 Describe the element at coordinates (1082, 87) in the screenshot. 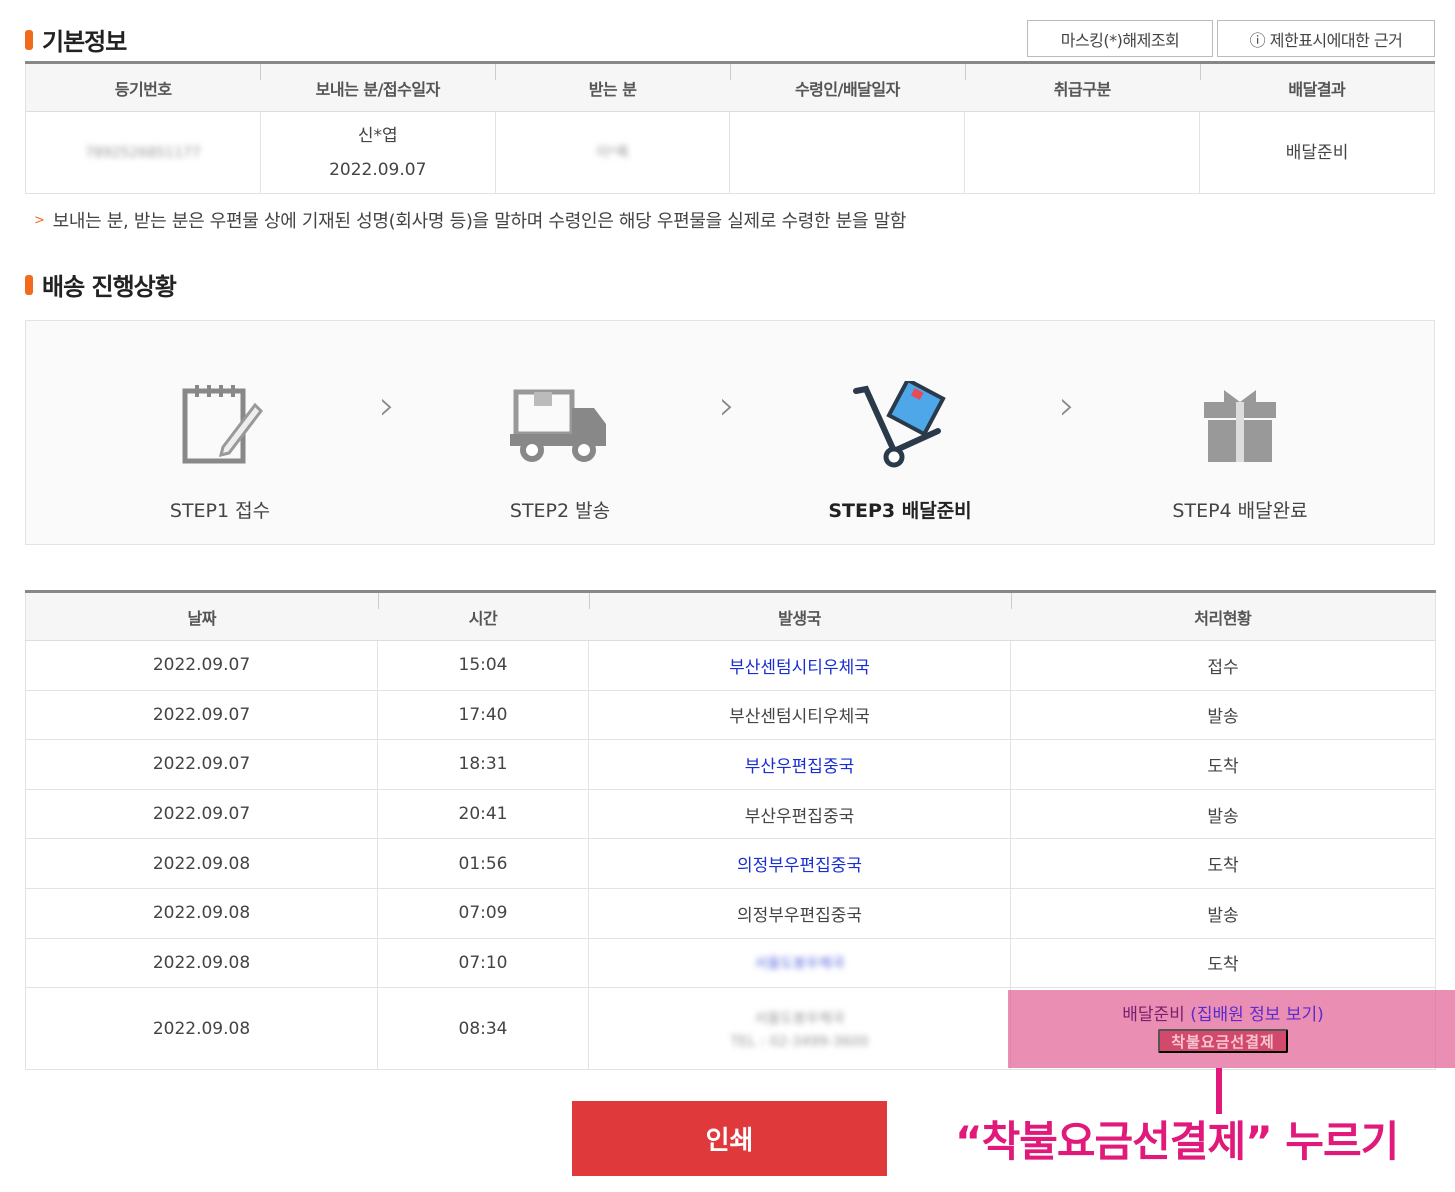

I see `header-handling: 취급구분` at that location.